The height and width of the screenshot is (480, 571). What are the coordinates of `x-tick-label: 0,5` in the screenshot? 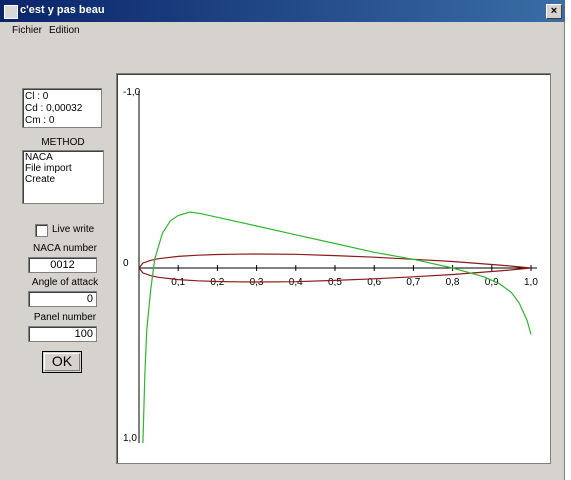 It's located at (335, 282).